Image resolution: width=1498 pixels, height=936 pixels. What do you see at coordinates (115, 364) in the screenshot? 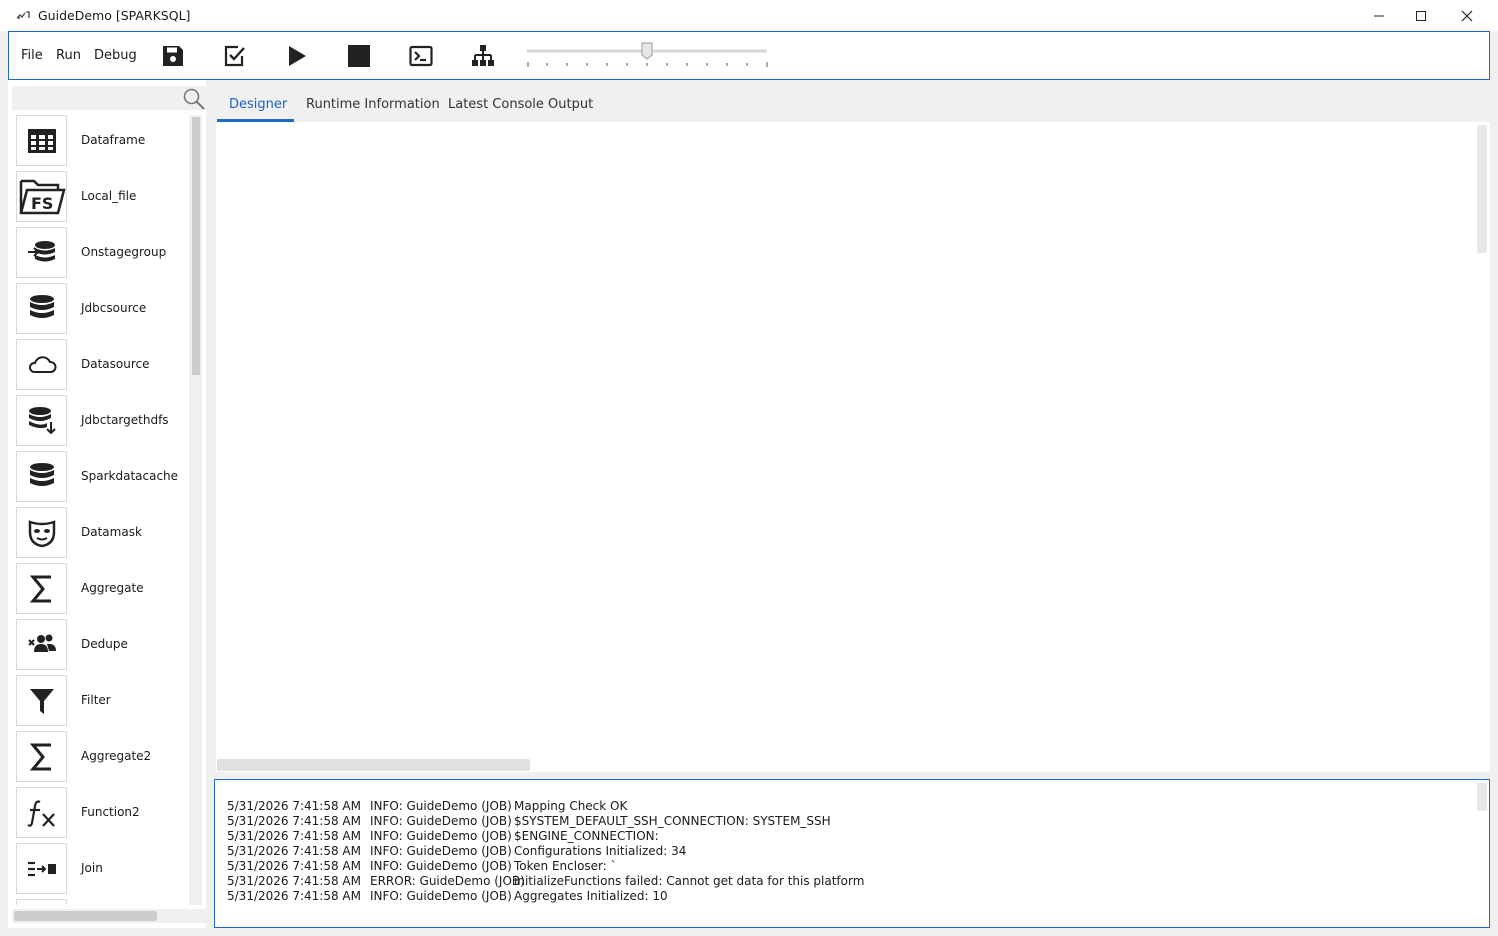
I see `palette-item-label: Datasource` at bounding box center [115, 364].